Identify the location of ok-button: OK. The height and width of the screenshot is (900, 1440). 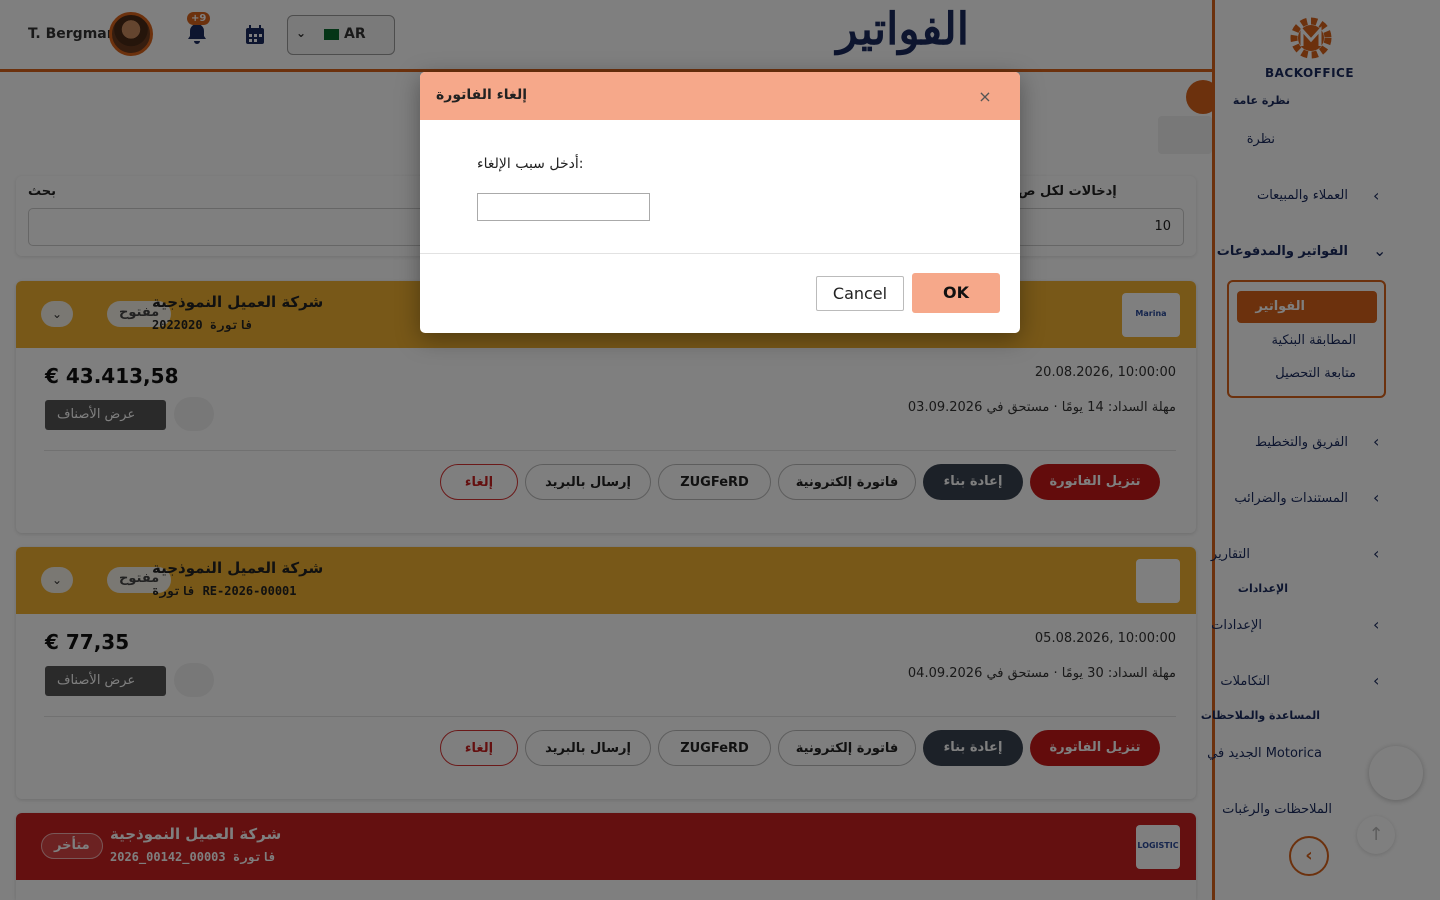
(956, 293).